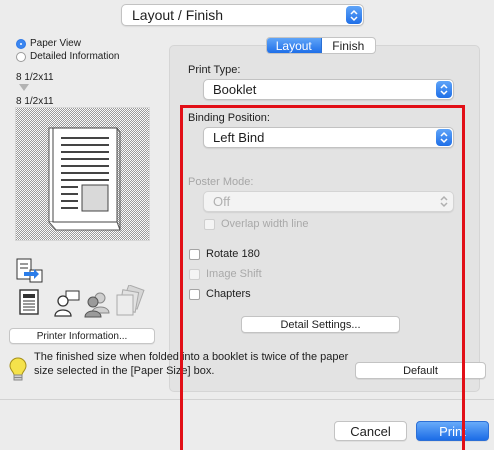 The image size is (494, 450). I want to click on account-track-icon, so click(97, 304).